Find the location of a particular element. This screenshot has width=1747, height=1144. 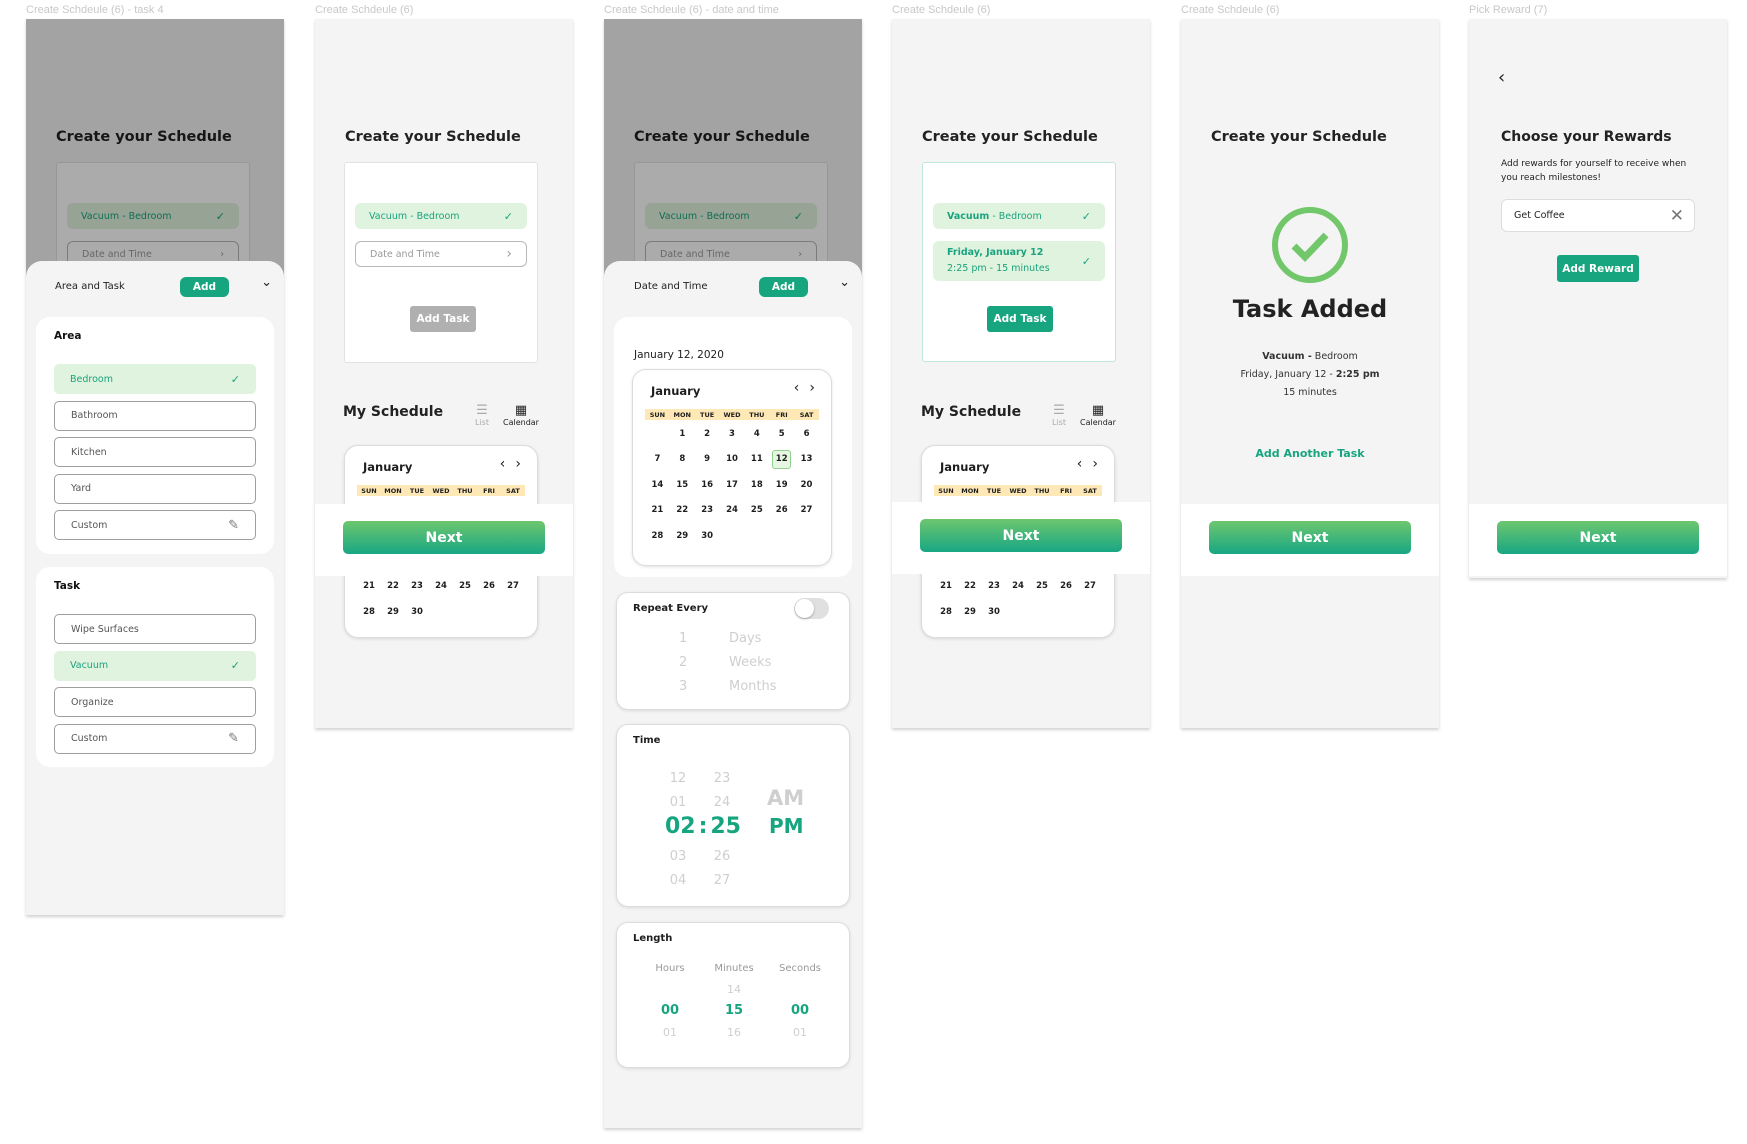

calendar-day: 12 is located at coordinates (781, 460).